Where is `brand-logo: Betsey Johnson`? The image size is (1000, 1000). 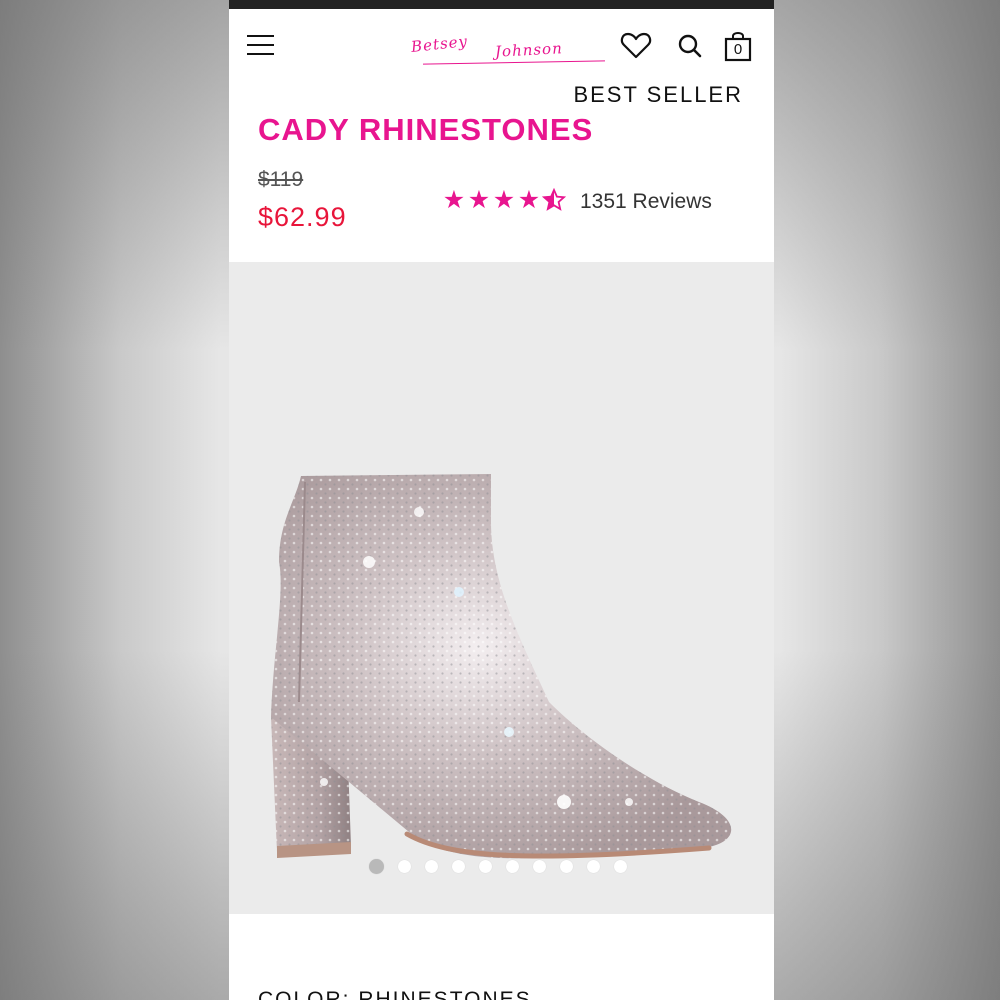 brand-logo: Betsey Johnson is located at coordinates (509, 47).